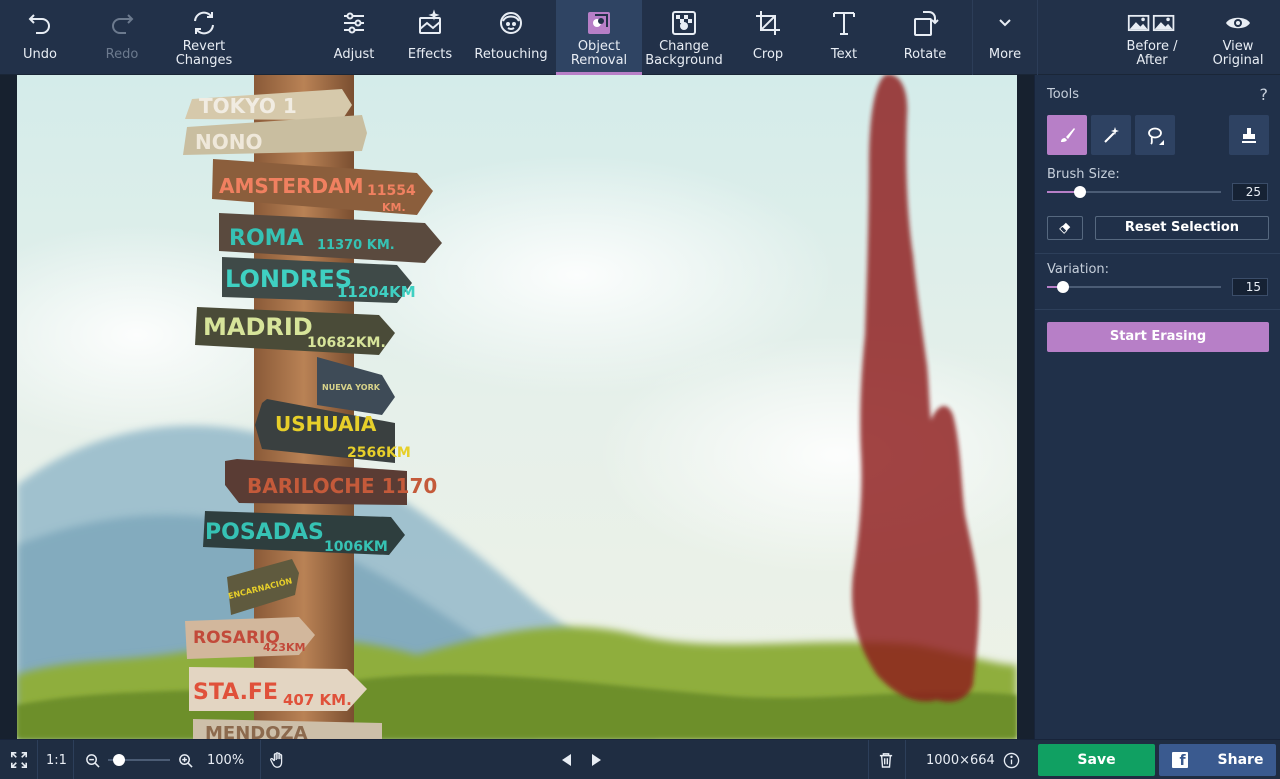 The width and height of the screenshot is (1280, 779). Describe the element at coordinates (640, 759) in the screenshot. I see `bottom-bar: 1:1 100% 1000×664 Save f Share` at that location.